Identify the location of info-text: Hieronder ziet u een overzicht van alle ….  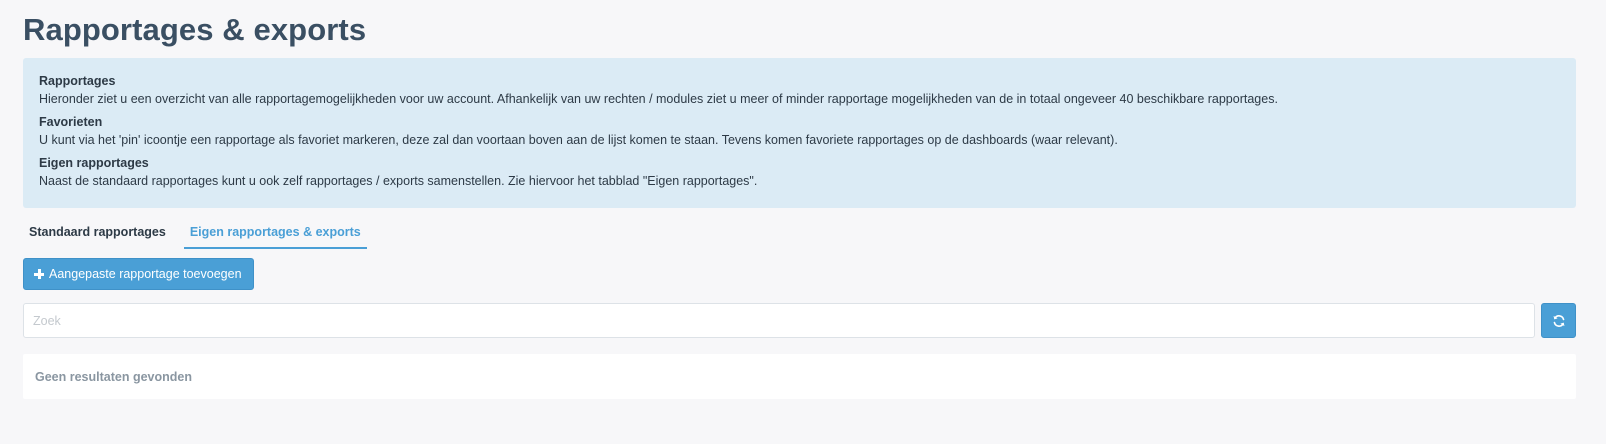
(658, 99).